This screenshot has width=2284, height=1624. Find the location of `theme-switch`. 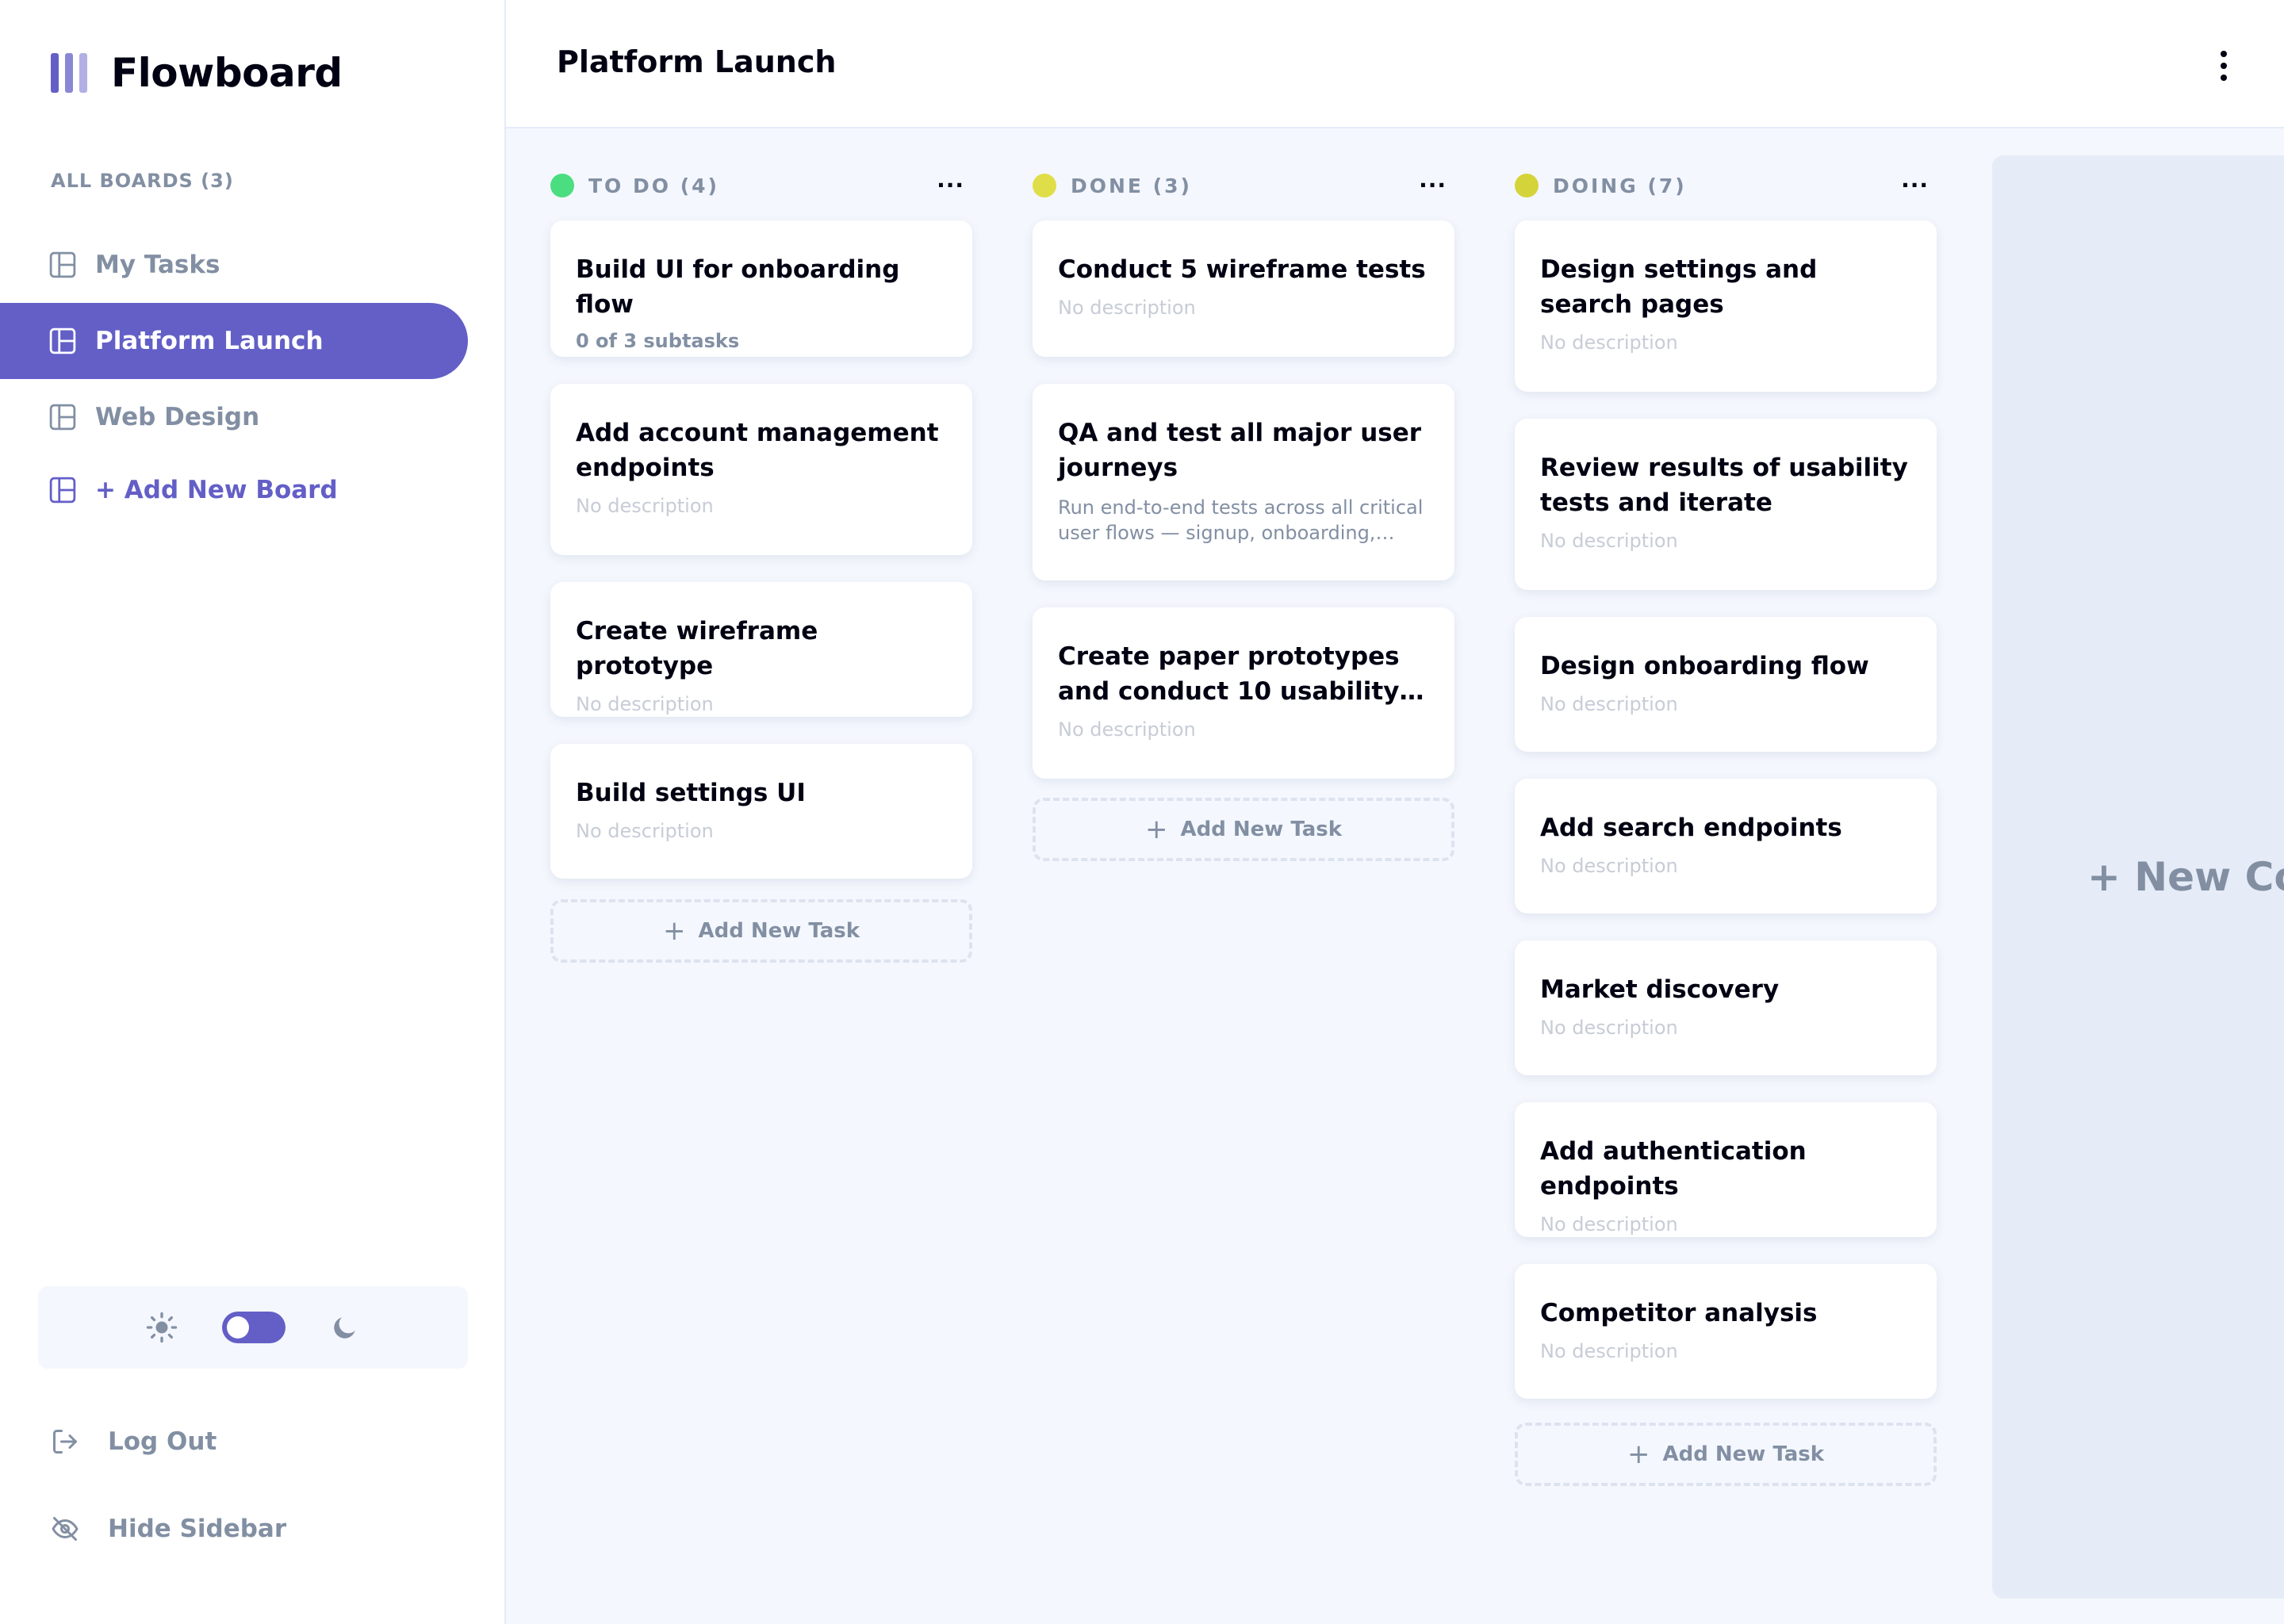

theme-switch is located at coordinates (254, 1327).